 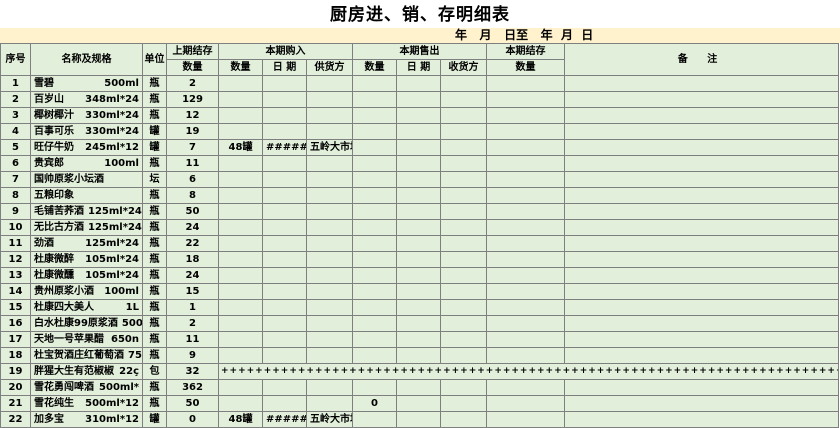 What do you see at coordinates (464, 67) in the screenshot?
I see `header-receiver: 收货方` at bounding box center [464, 67].